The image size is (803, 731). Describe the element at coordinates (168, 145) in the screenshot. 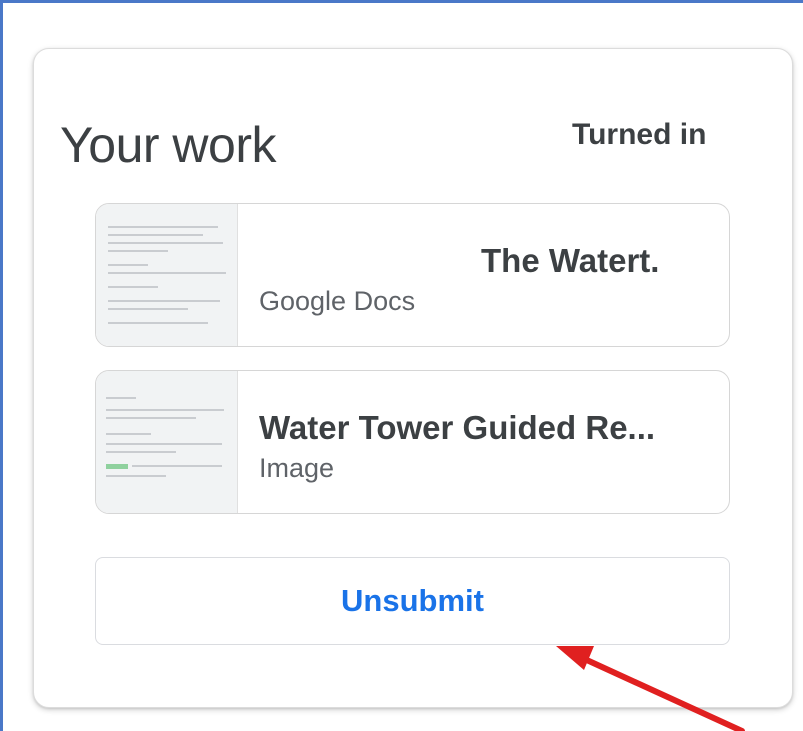

I see `card-title: Your work` at that location.